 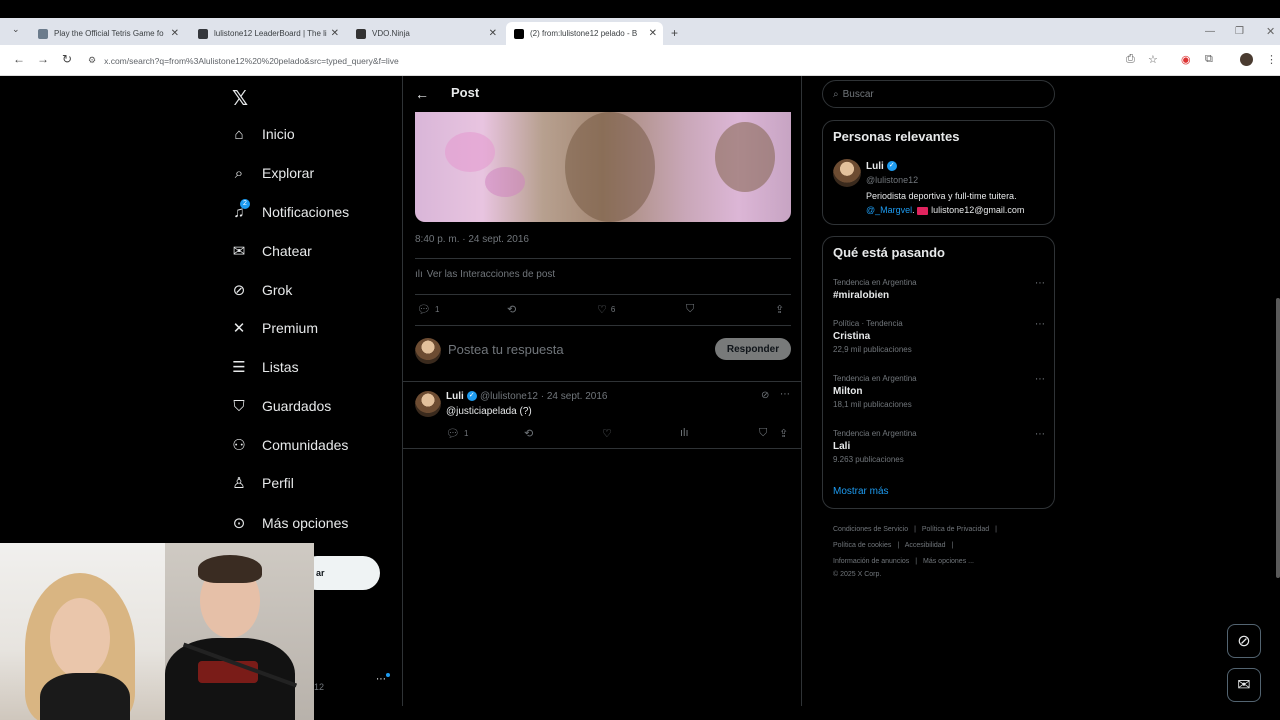 What do you see at coordinates (16, 29) in the screenshot?
I see `tab-list-chevron-icon: ⌄` at bounding box center [16, 29].